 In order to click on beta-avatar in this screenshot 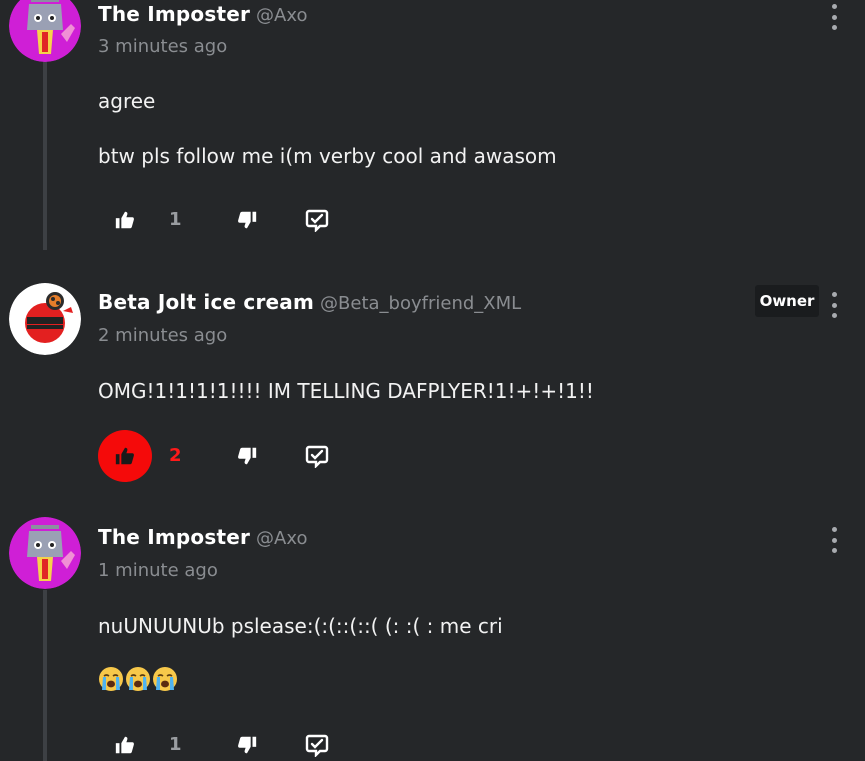, I will do `click(45, 319)`.